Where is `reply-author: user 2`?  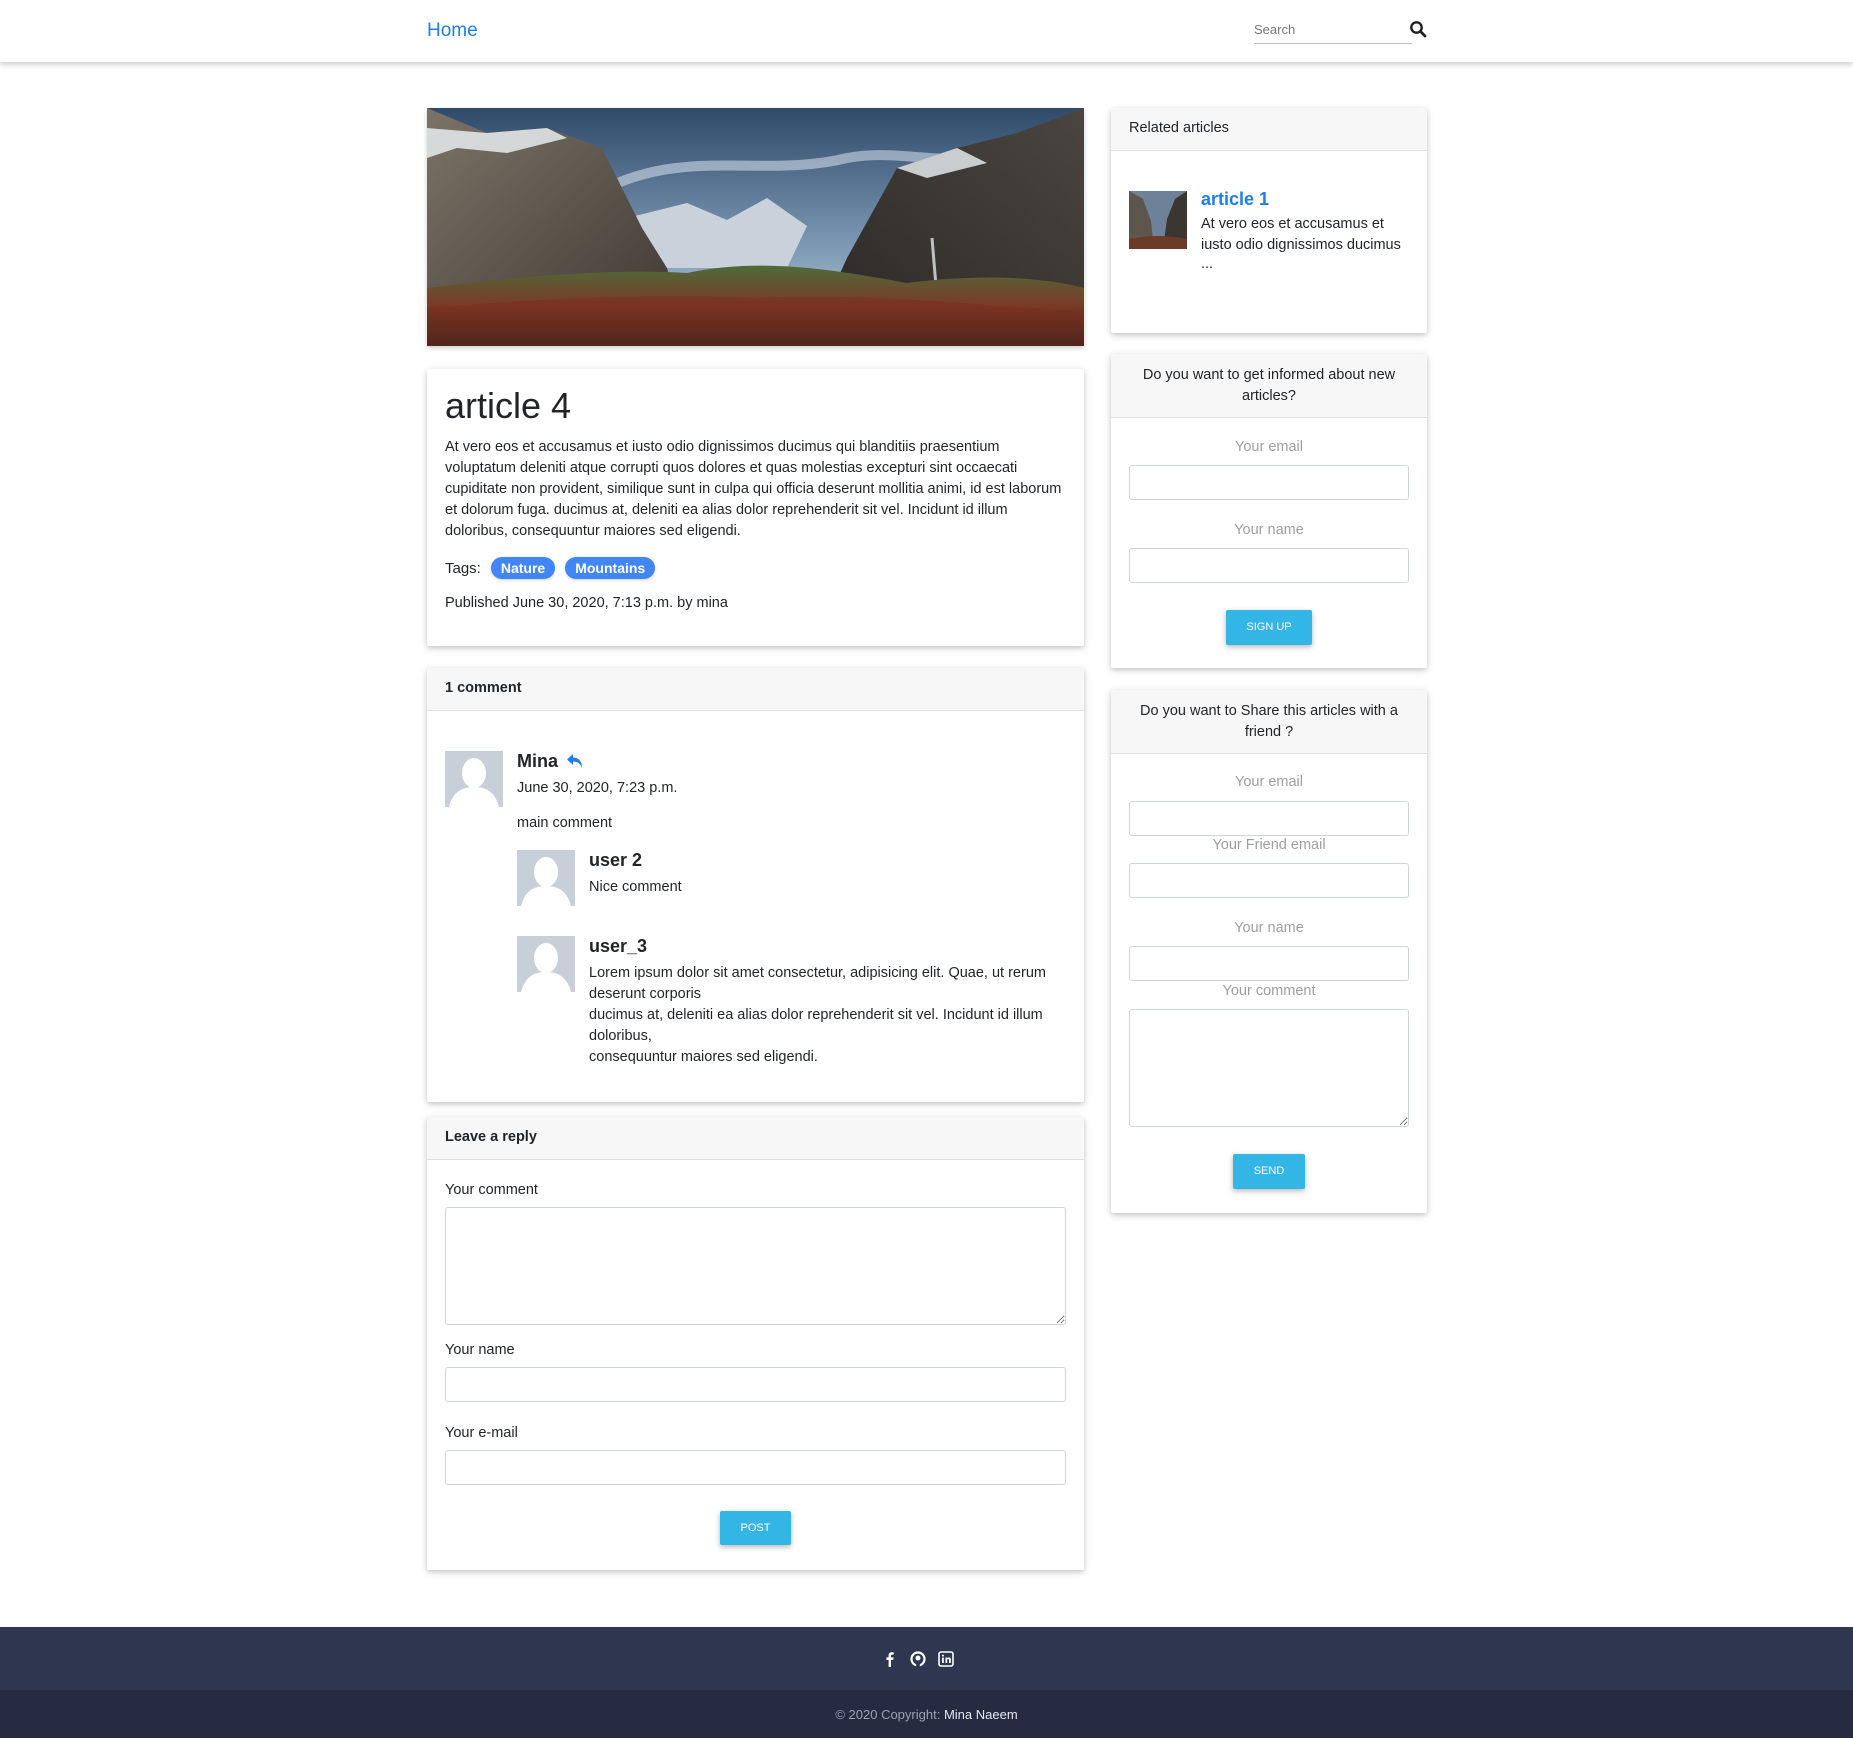 reply-author: user 2 is located at coordinates (616, 860).